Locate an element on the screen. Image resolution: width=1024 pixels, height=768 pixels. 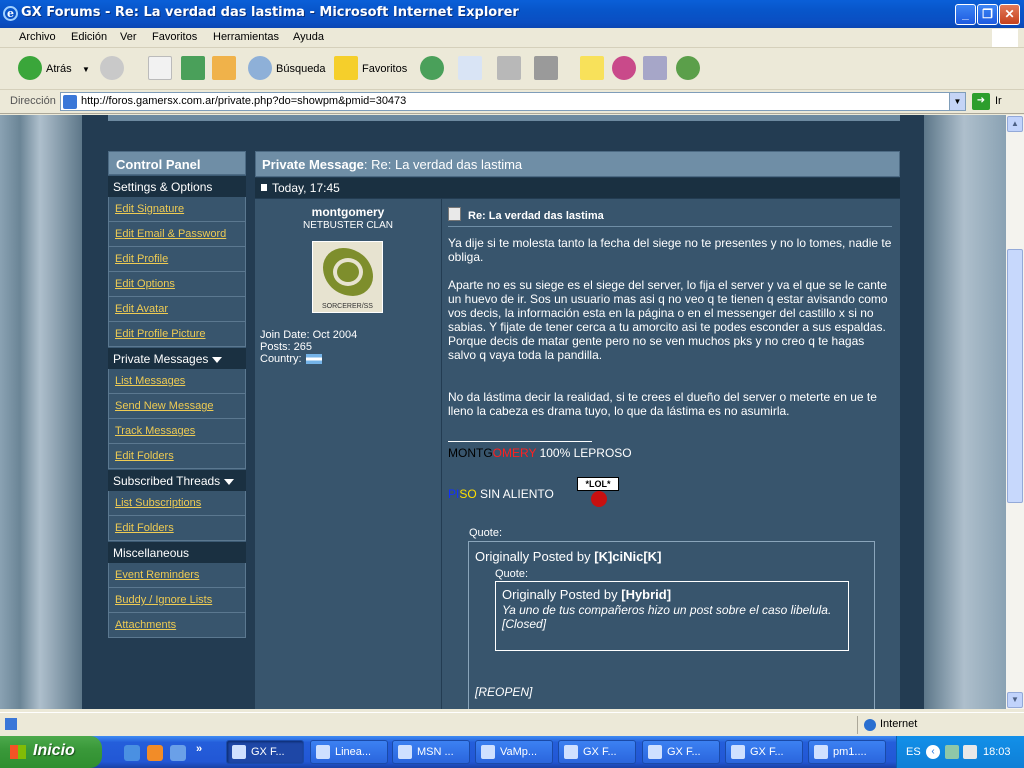
volume-icon is located at coordinates (970, 752).